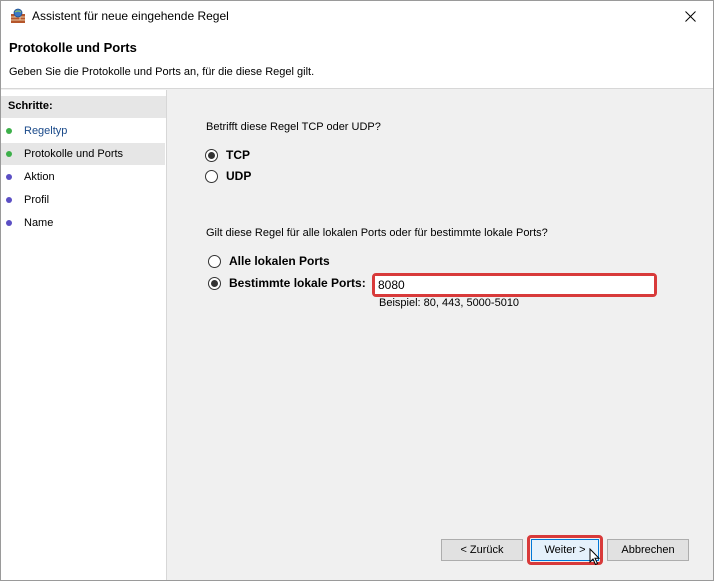  Describe the element at coordinates (83, 223) in the screenshot. I see `step-name: Name` at that location.